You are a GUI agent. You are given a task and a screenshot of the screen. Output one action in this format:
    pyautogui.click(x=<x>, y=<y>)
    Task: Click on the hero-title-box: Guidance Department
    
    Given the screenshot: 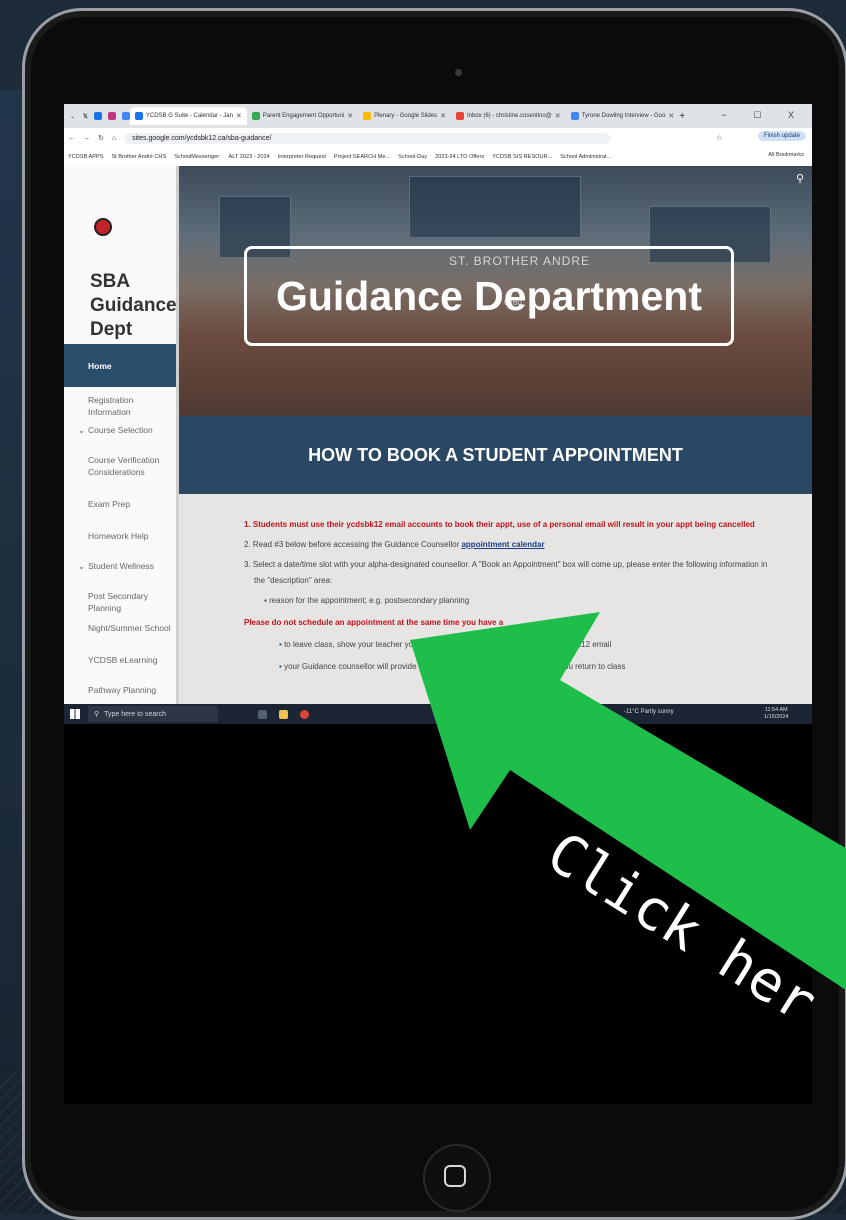 What is the action you would take?
    pyautogui.click(x=489, y=296)
    